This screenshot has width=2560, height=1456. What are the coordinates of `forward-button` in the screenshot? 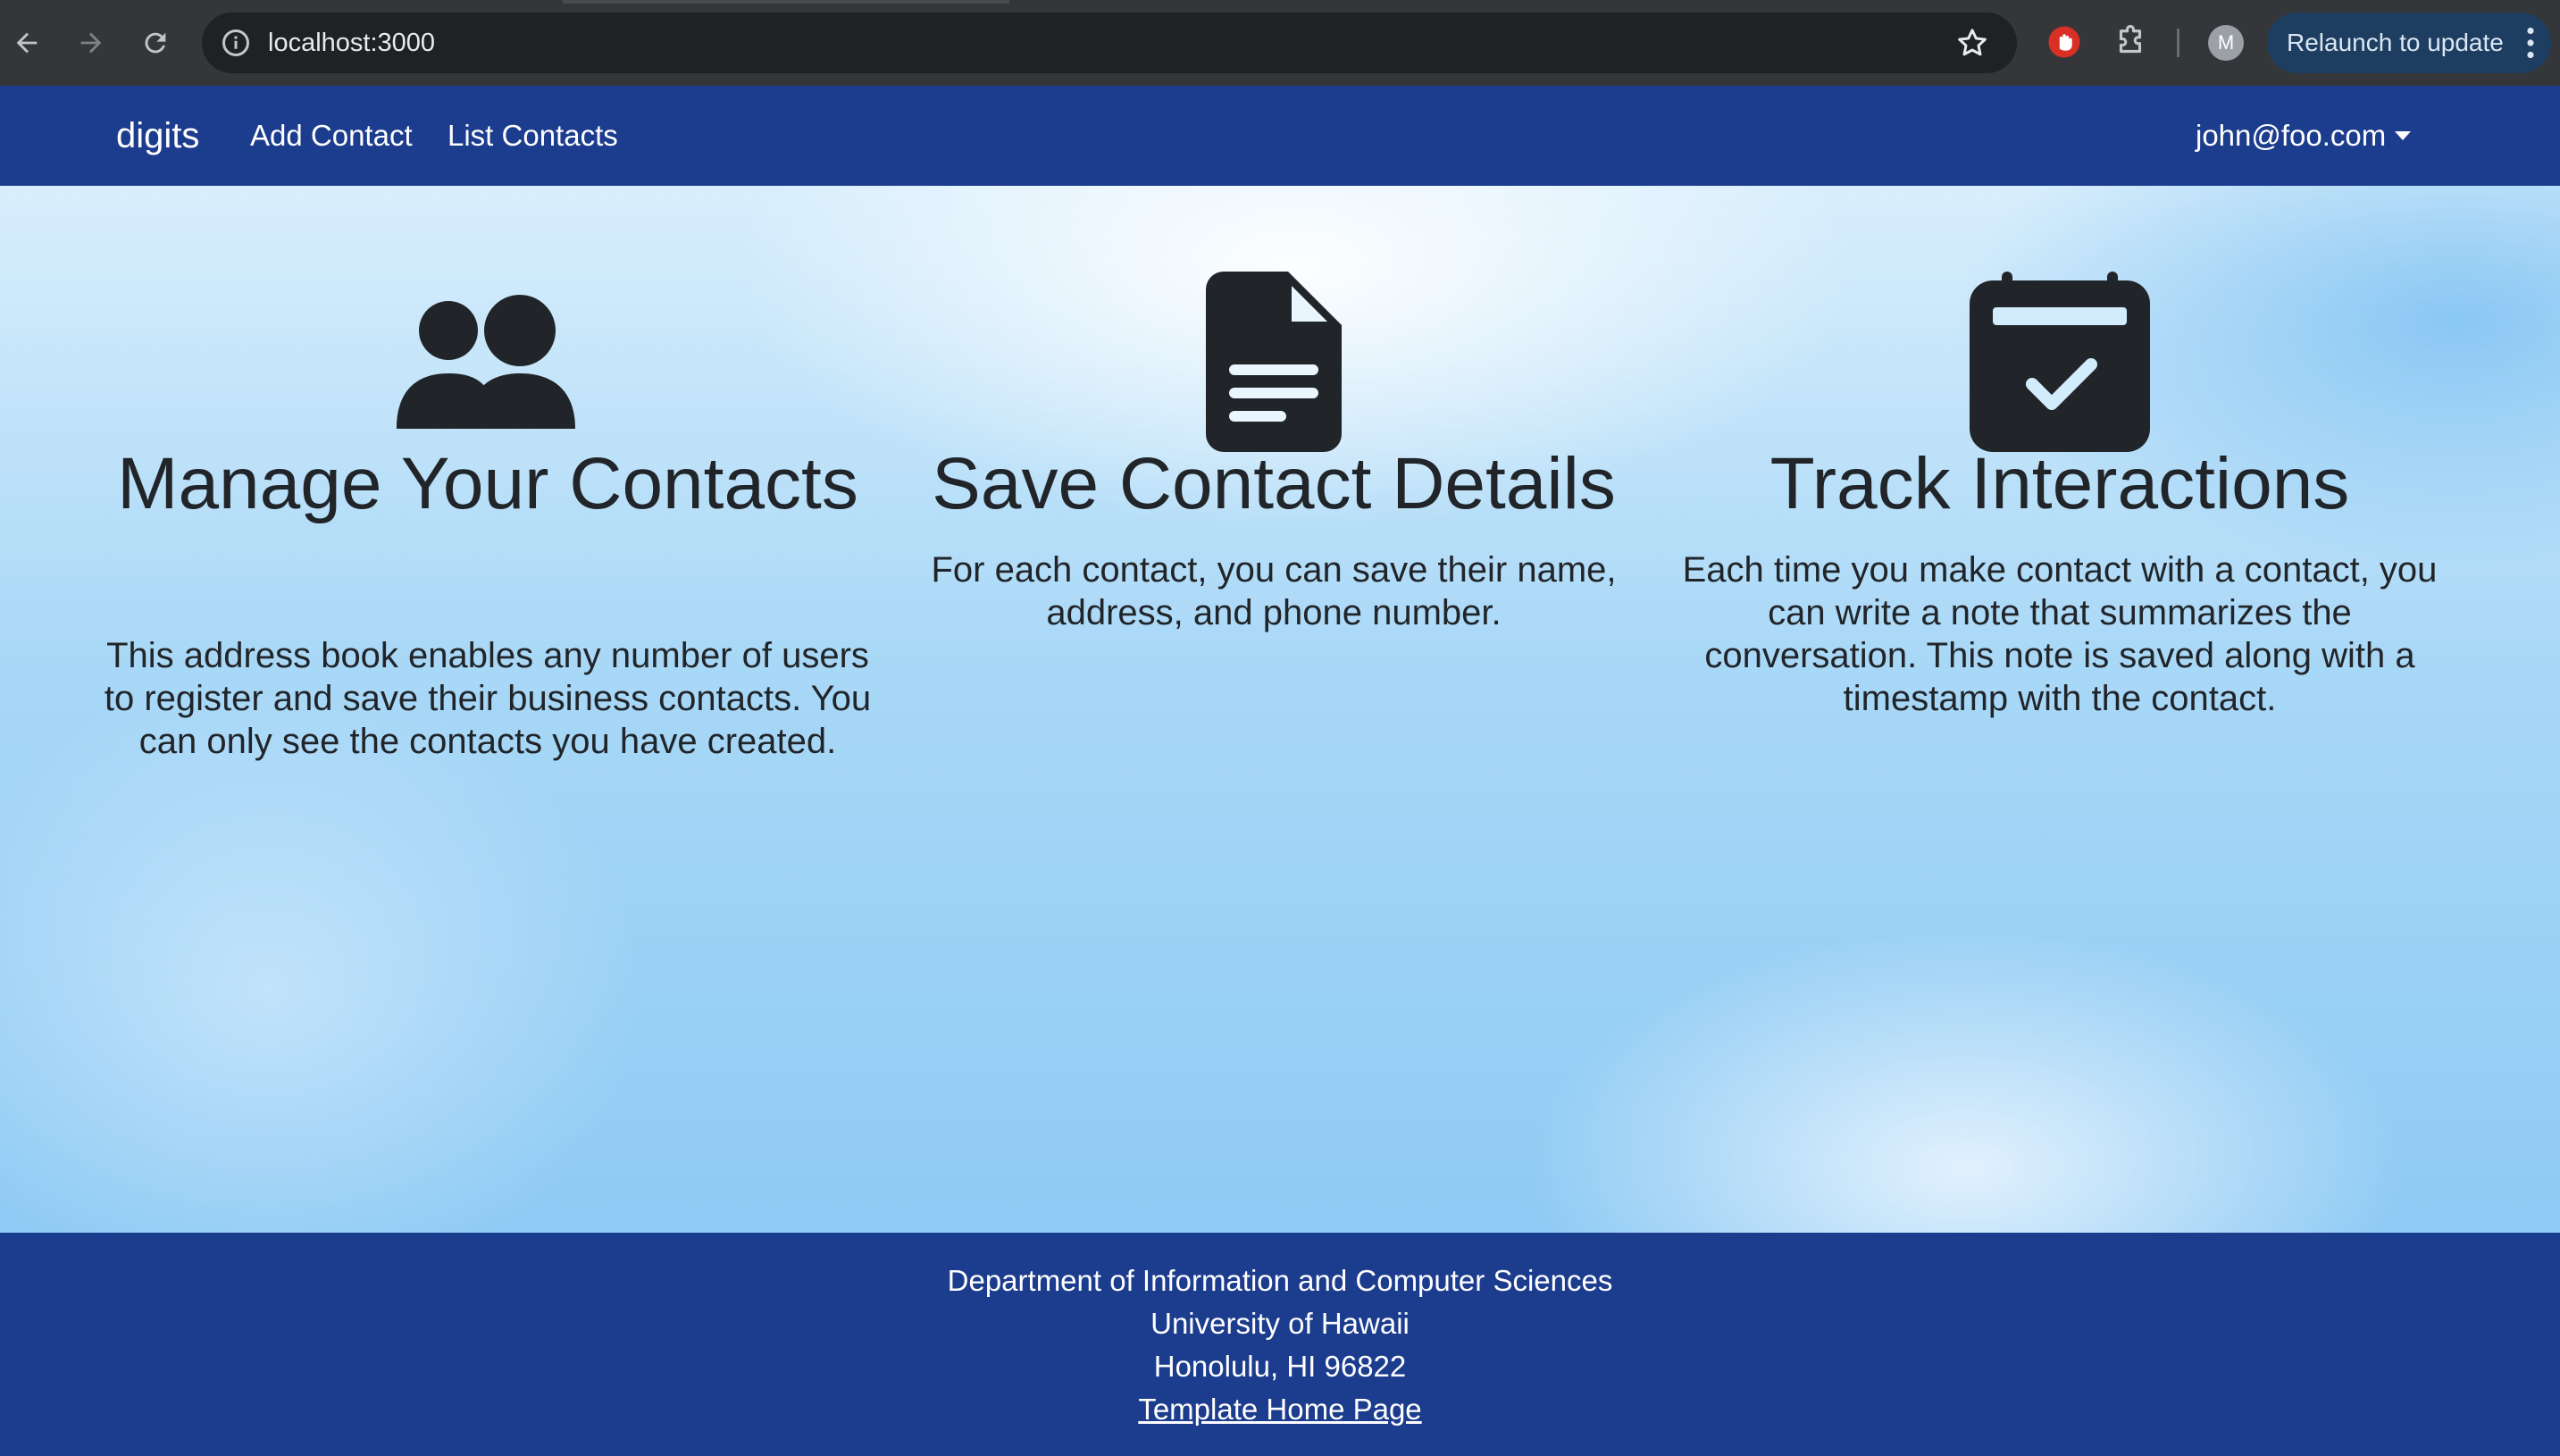 It's located at (91, 43).